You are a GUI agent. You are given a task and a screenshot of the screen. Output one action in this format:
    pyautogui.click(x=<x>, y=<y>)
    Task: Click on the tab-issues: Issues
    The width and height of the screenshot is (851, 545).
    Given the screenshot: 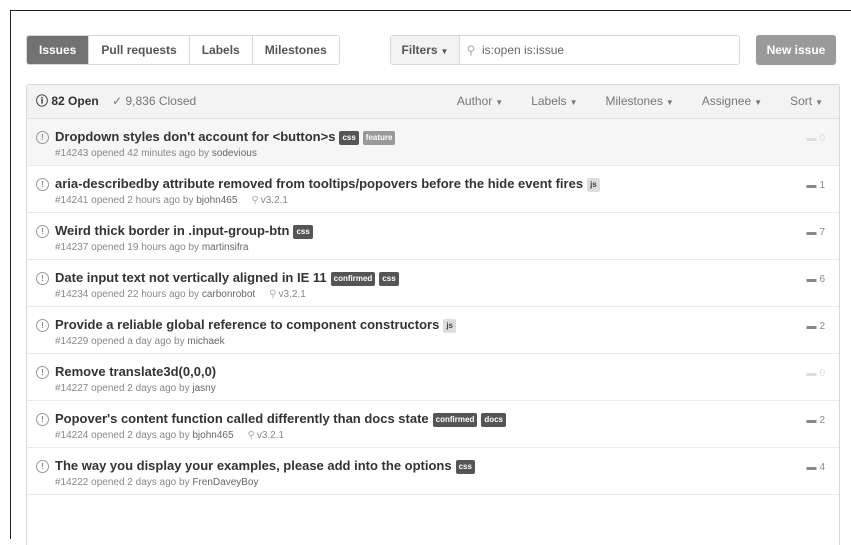 What is the action you would take?
    pyautogui.click(x=58, y=50)
    